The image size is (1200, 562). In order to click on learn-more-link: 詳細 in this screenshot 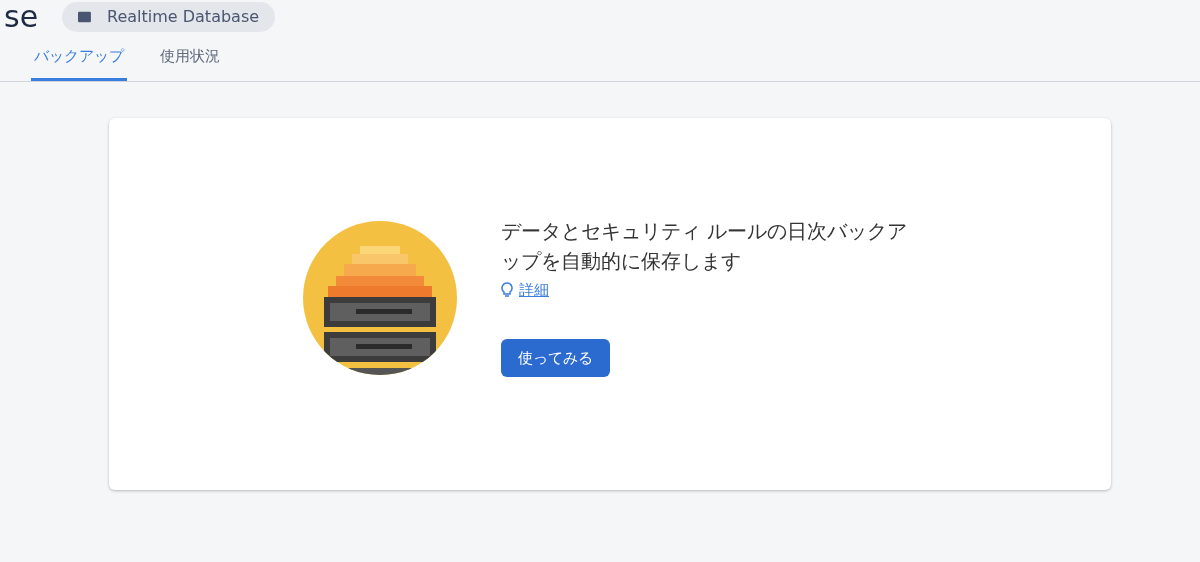, I will do `click(525, 289)`.